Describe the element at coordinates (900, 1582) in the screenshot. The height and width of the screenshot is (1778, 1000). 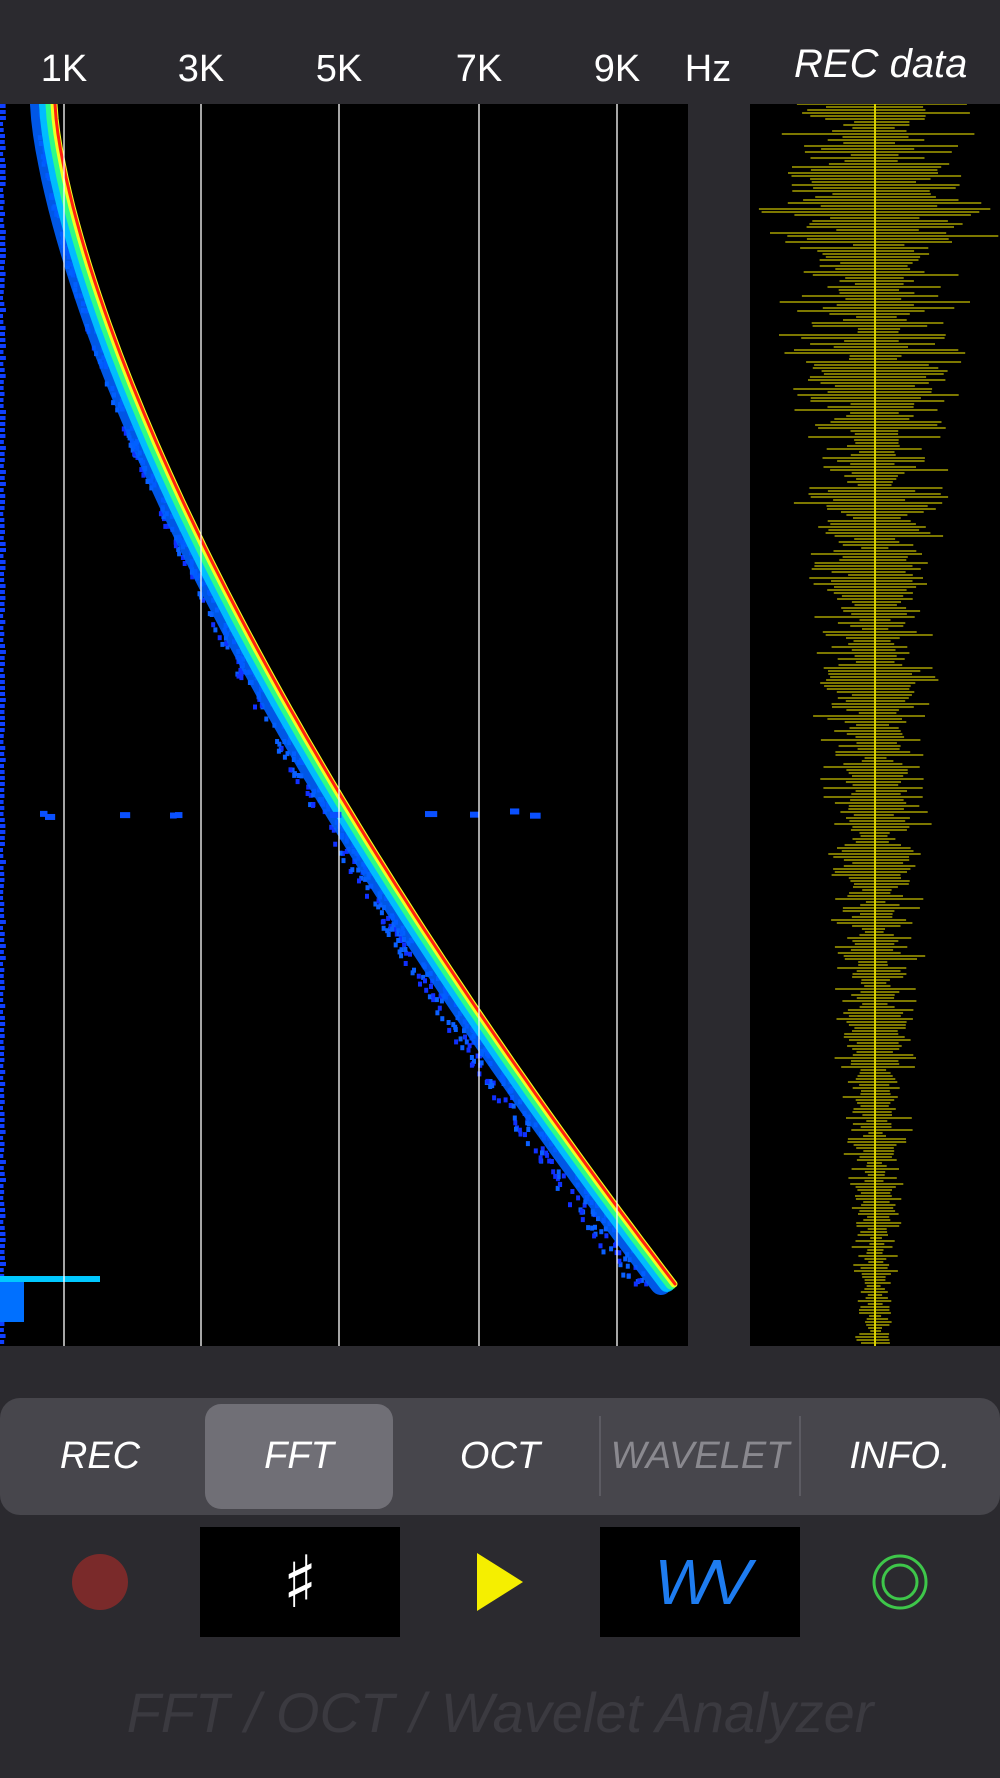
I see `target-button` at that location.